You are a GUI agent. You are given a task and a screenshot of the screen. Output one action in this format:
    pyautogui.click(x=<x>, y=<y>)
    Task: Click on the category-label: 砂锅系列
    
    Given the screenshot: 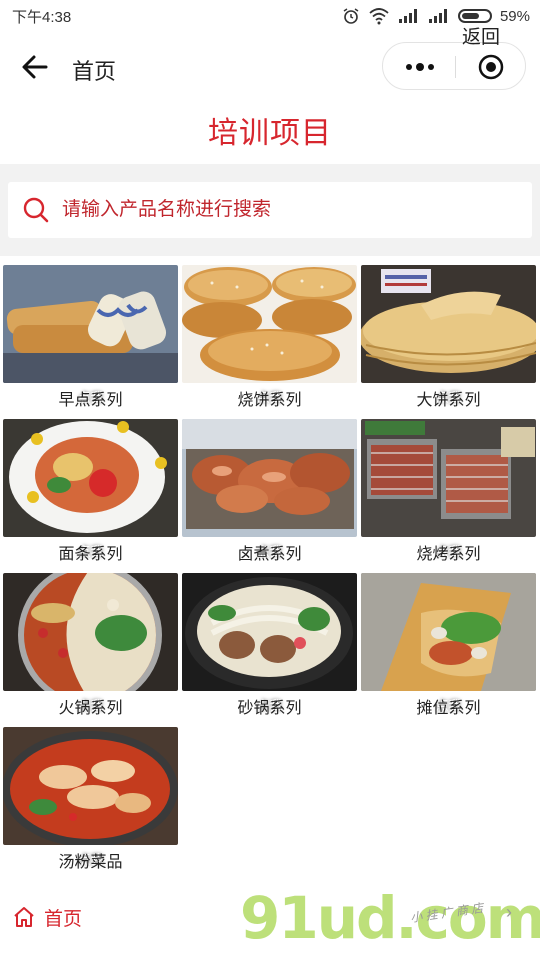 What is the action you would take?
    pyautogui.click(x=269, y=708)
    